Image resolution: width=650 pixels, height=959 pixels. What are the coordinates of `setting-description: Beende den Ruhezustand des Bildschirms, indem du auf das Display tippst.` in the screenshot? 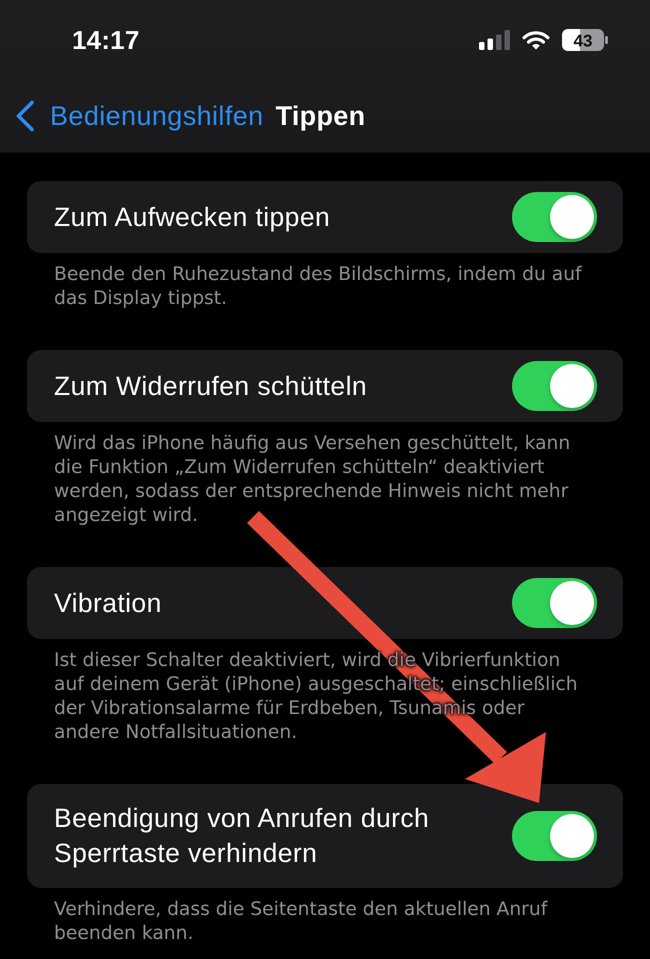 It's located at (318, 287).